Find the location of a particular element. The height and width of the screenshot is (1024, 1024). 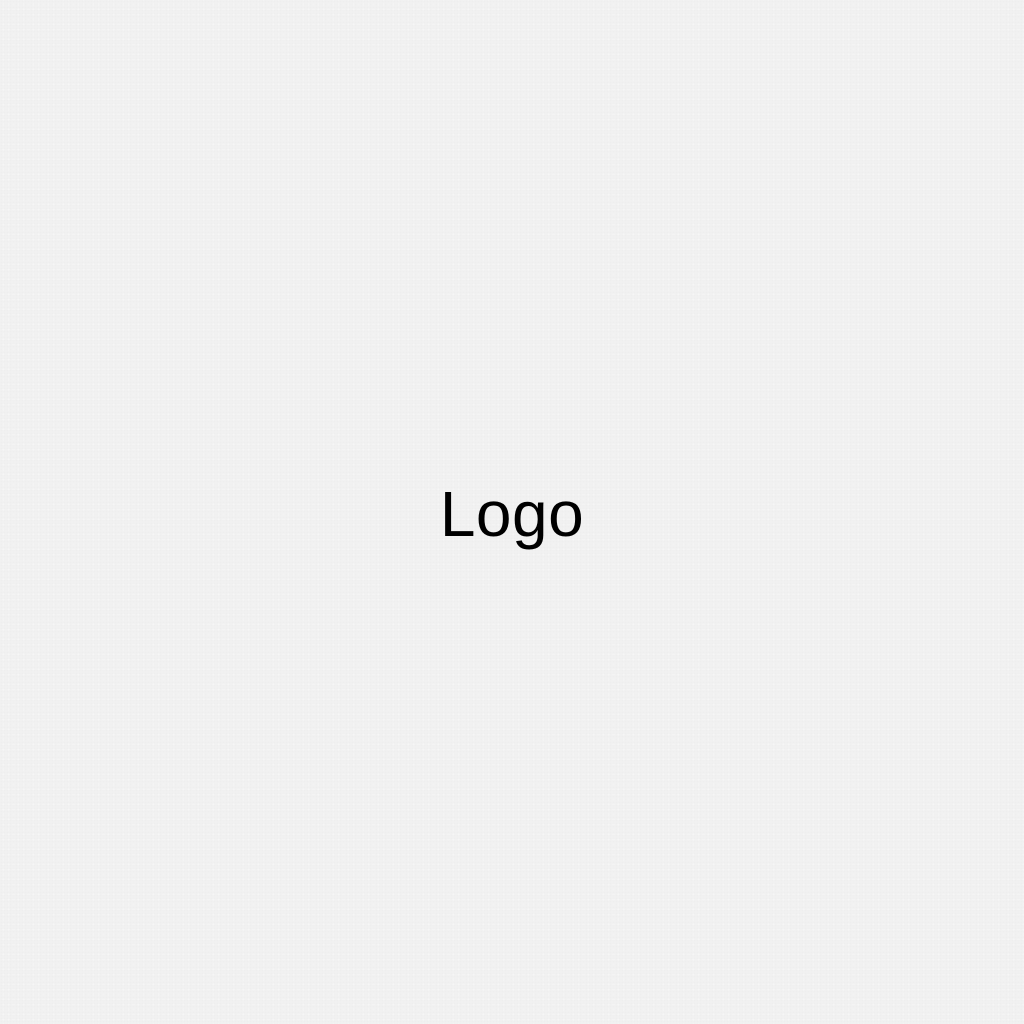

logo-placeholder-text: Logo is located at coordinates (512, 514).